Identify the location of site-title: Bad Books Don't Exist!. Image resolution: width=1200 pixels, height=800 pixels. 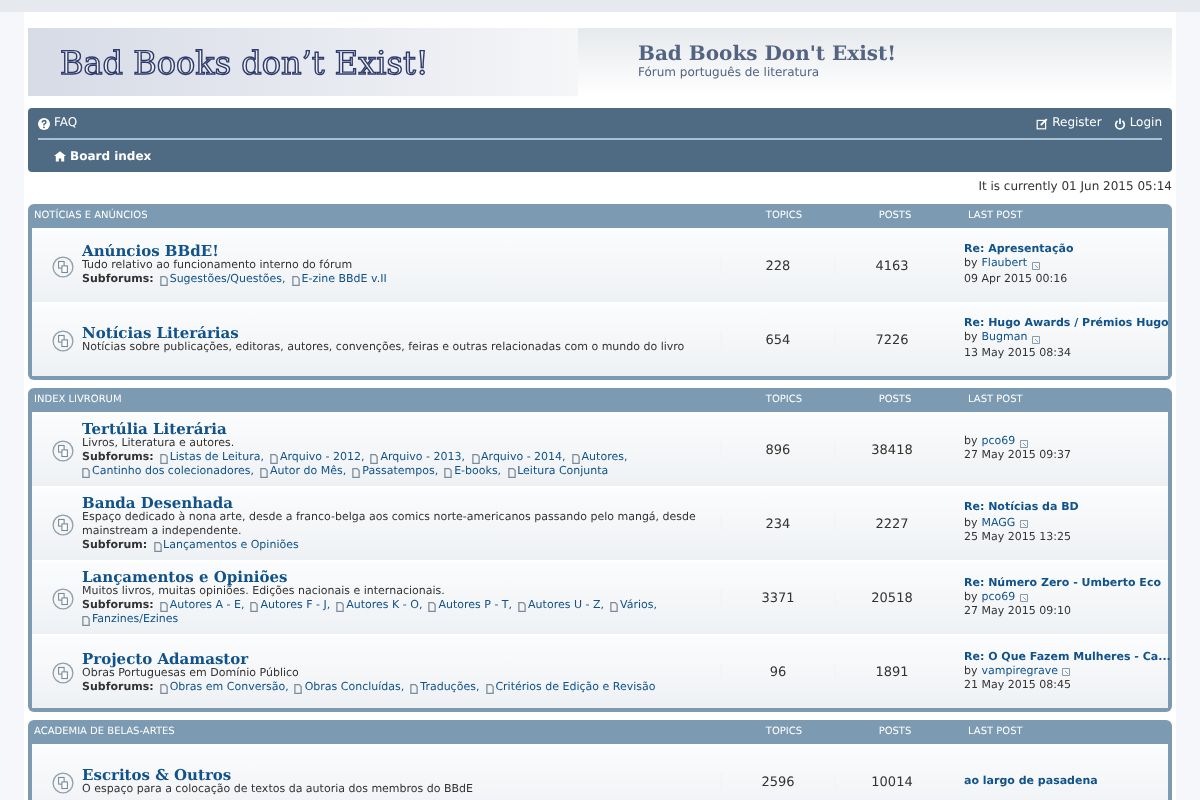
(767, 55).